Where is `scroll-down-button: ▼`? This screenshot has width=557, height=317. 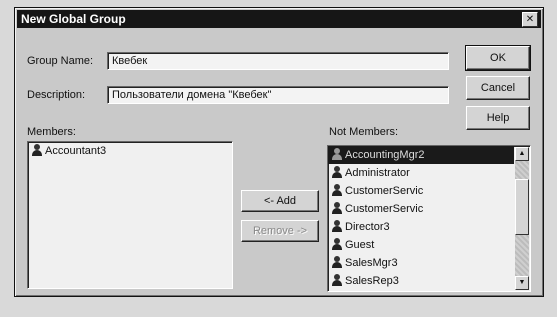
scroll-down-button: ▼ is located at coordinates (522, 283).